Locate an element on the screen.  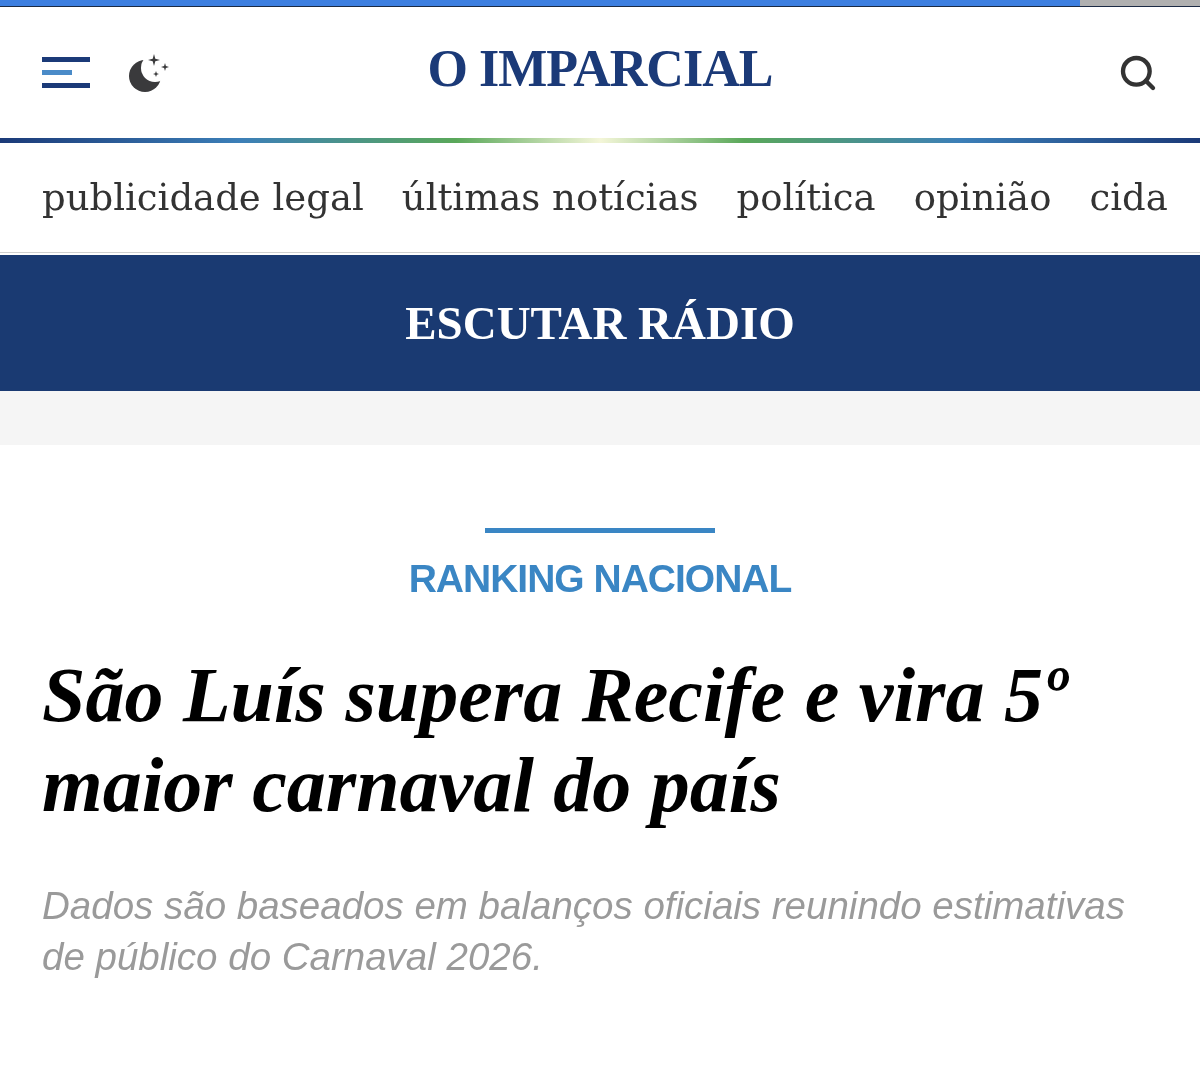
nav-link: política is located at coordinates (806, 197).